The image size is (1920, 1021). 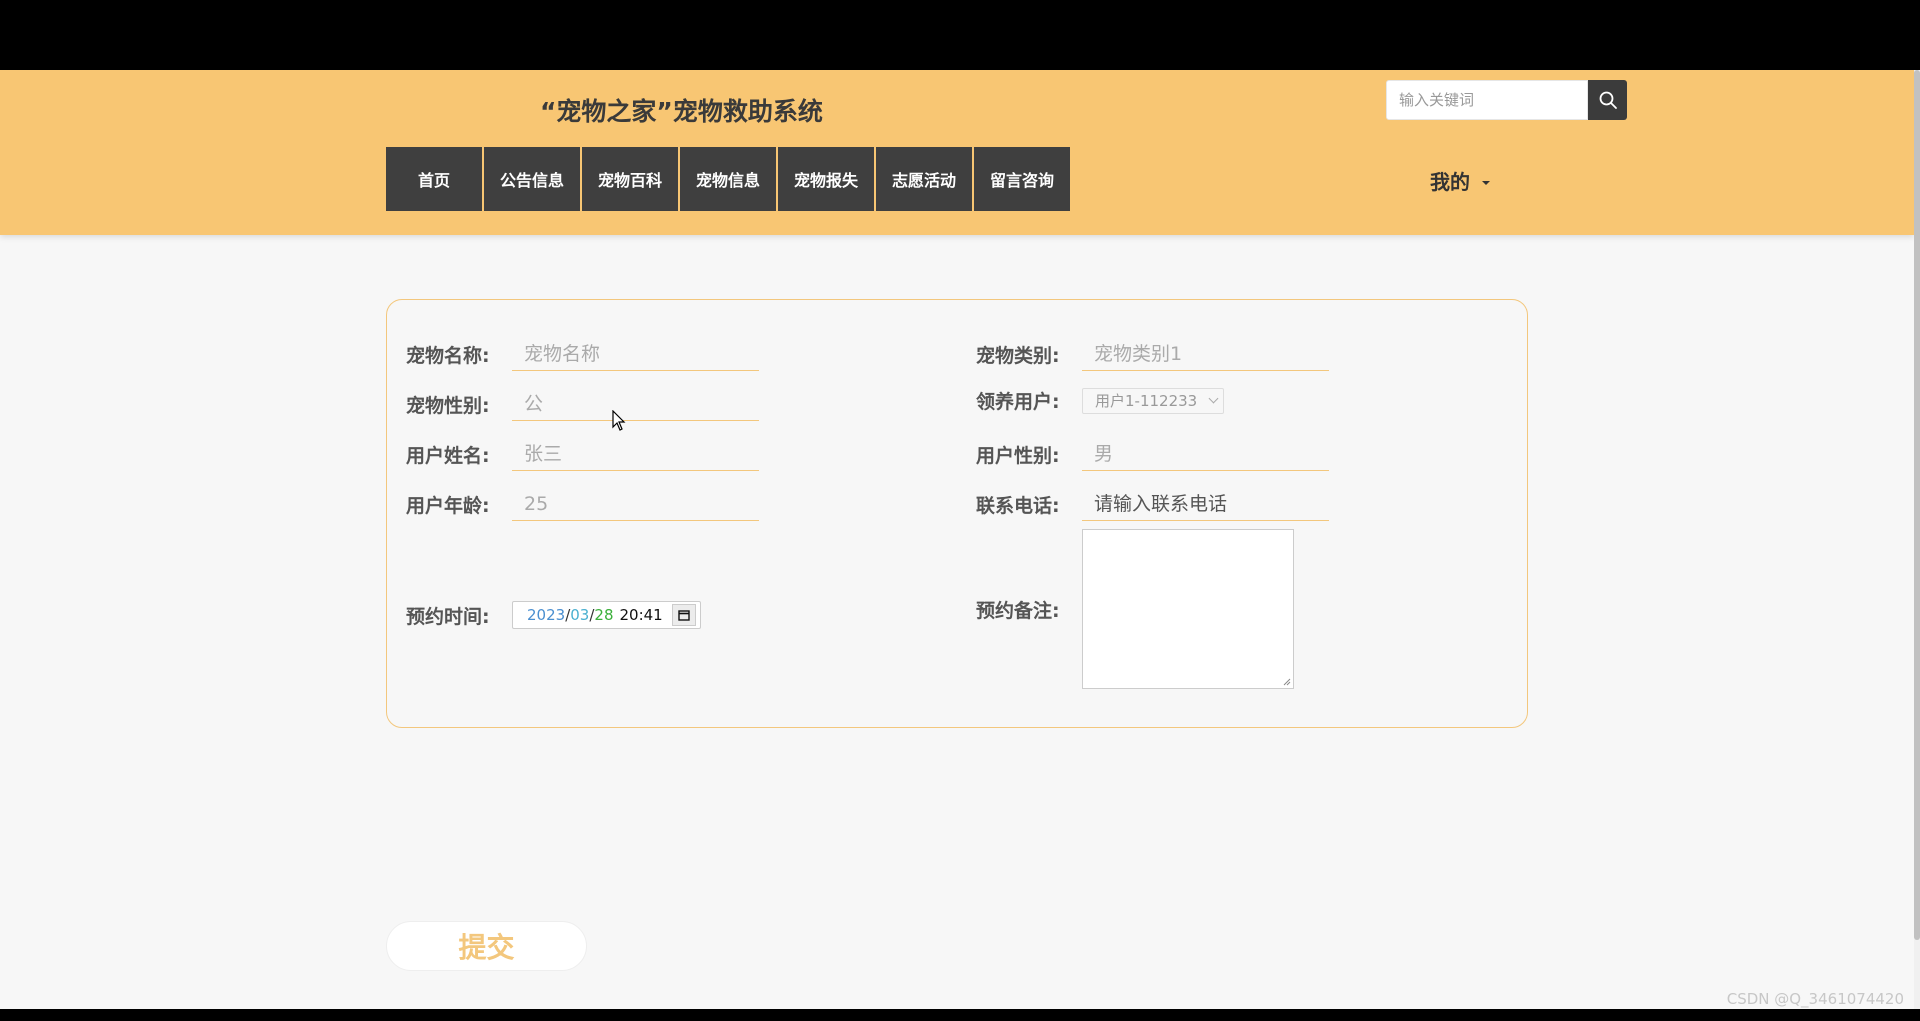 I want to click on appointment-note-label: 预约备注:, so click(x=1018, y=610).